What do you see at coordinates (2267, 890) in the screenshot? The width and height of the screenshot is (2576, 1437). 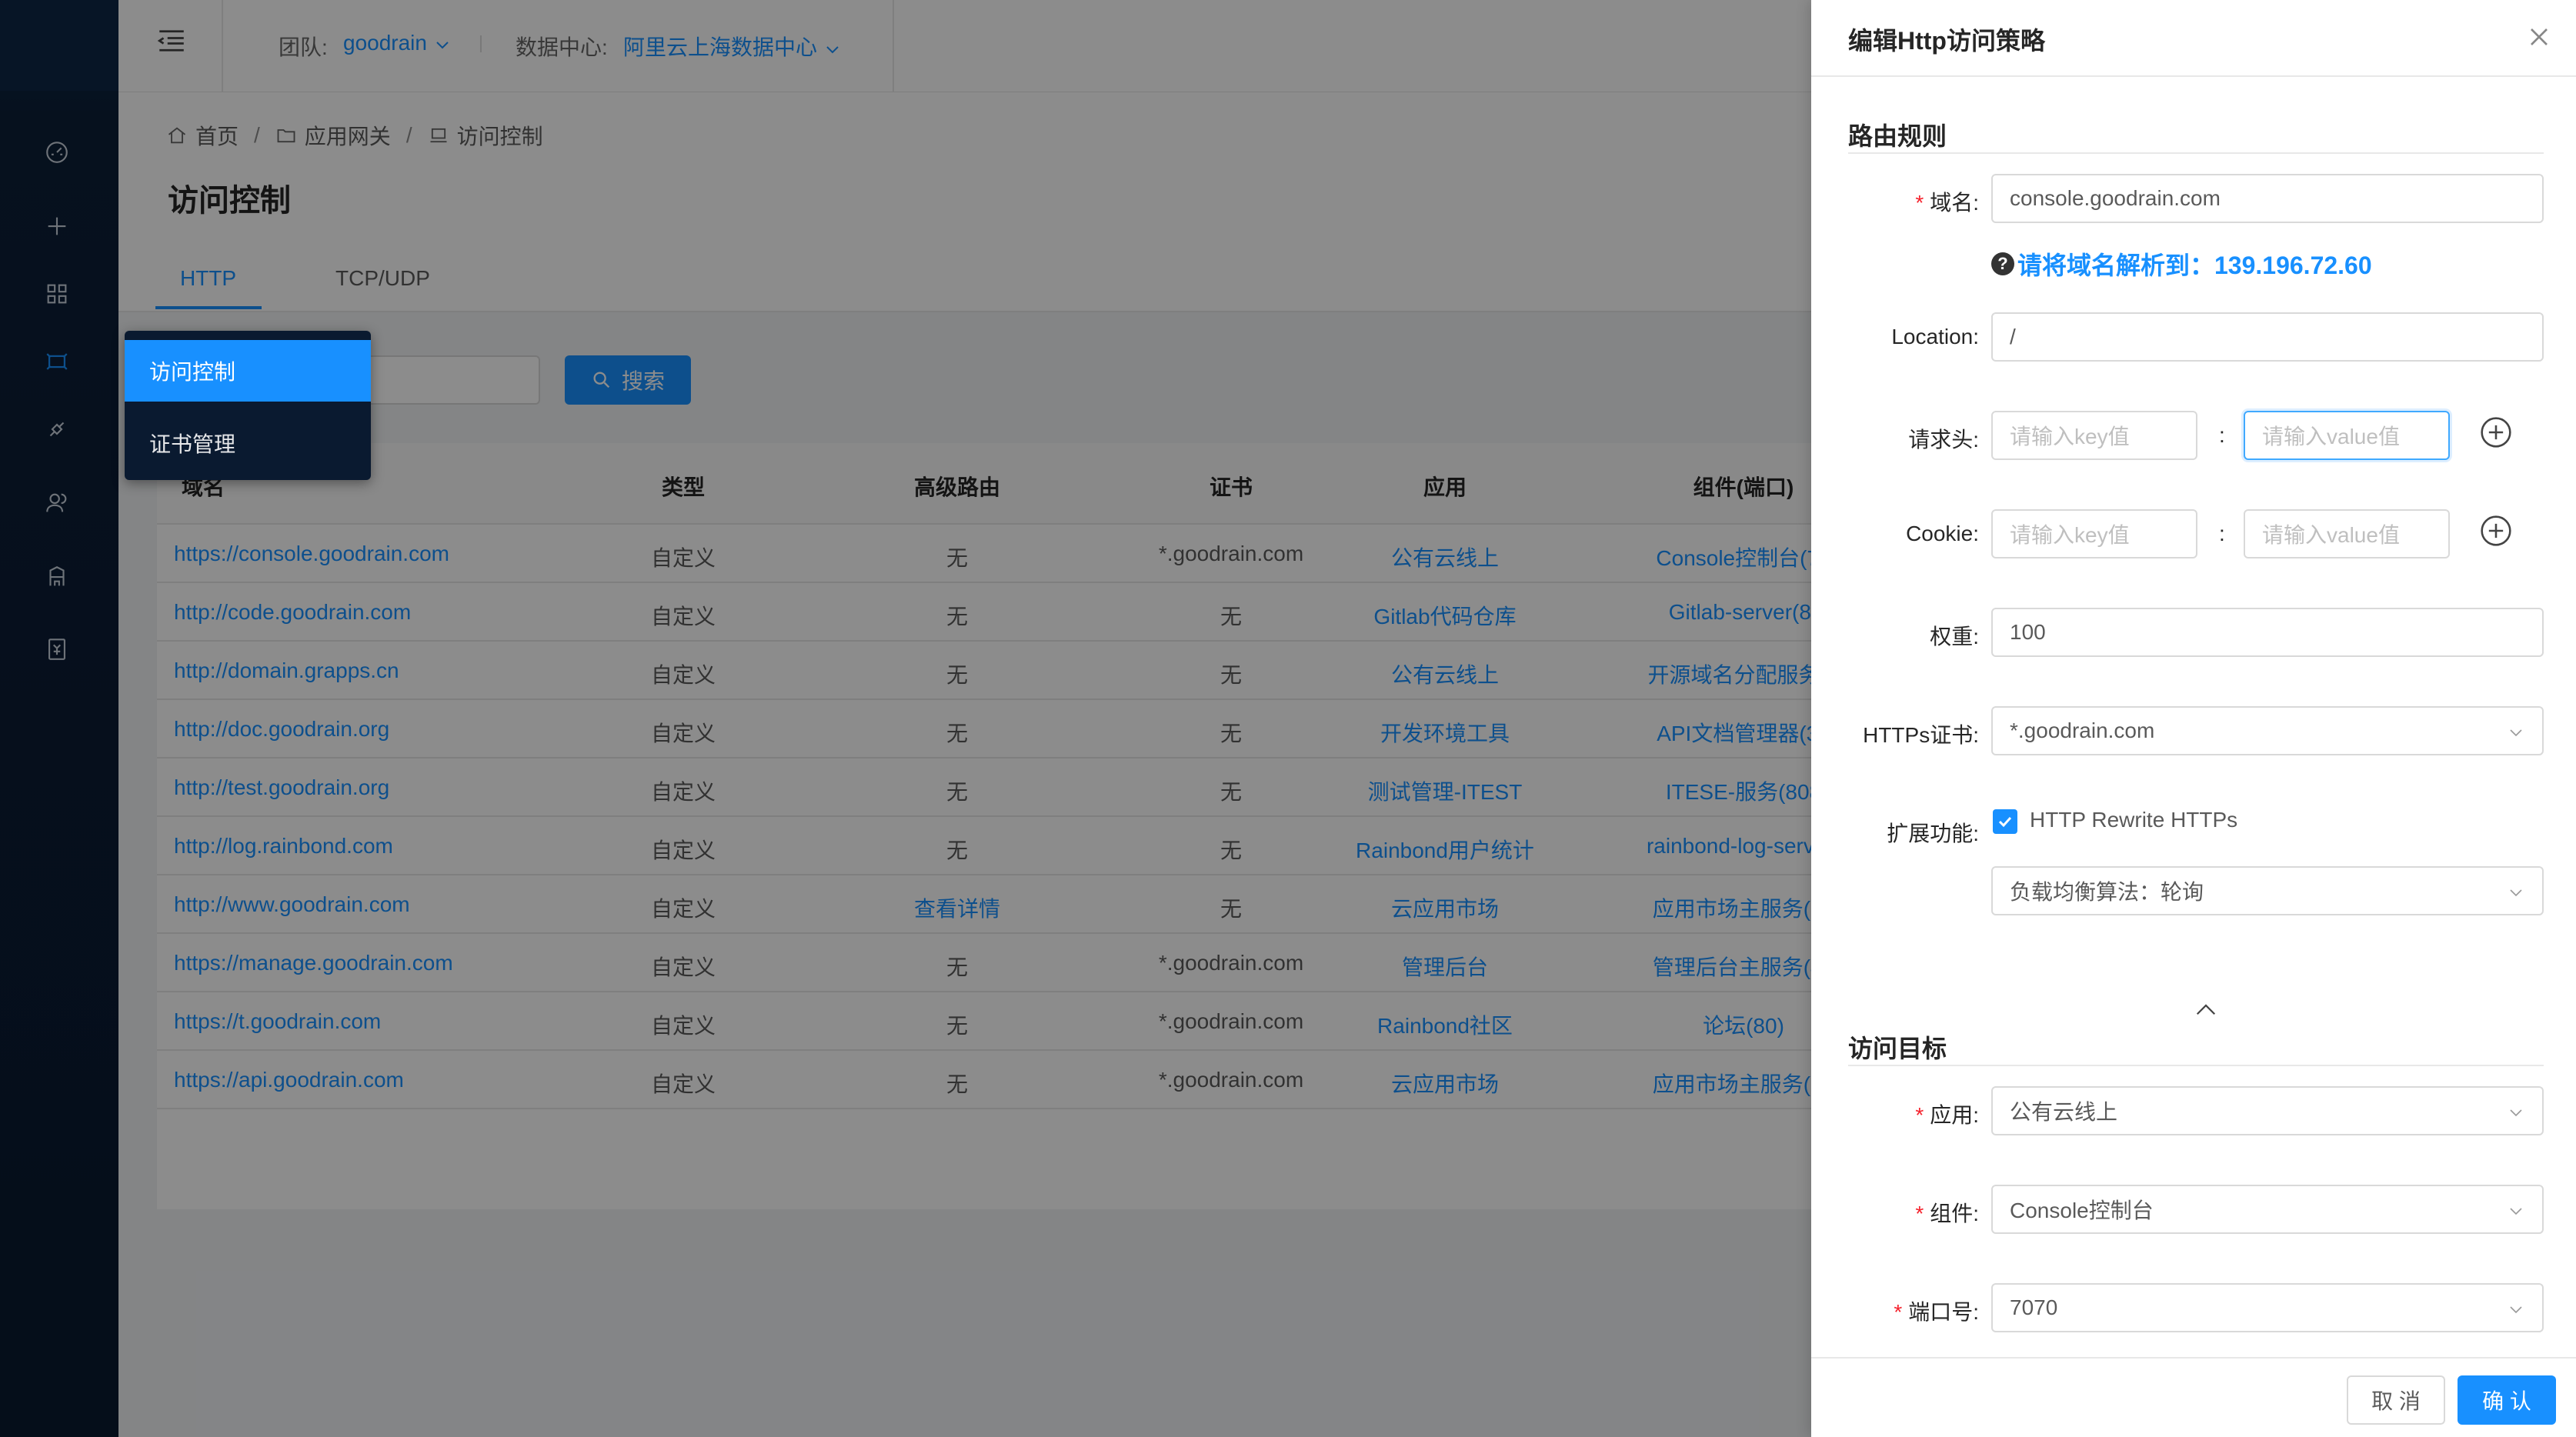 I see `load-balance-select: 负载均衡算法：轮询` at bounding box center [2267, 890].